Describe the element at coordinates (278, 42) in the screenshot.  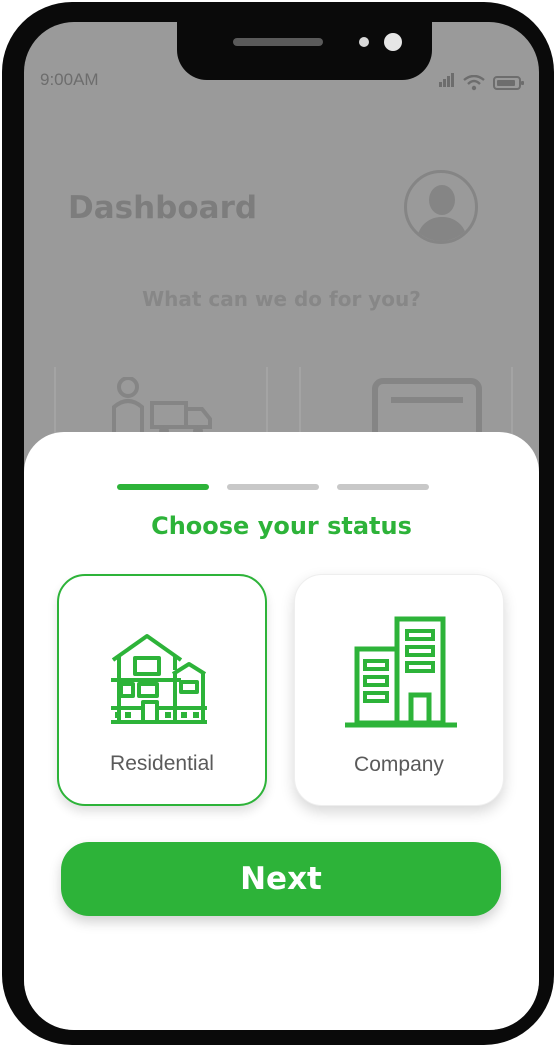
I see `speaker-grille` at that location.